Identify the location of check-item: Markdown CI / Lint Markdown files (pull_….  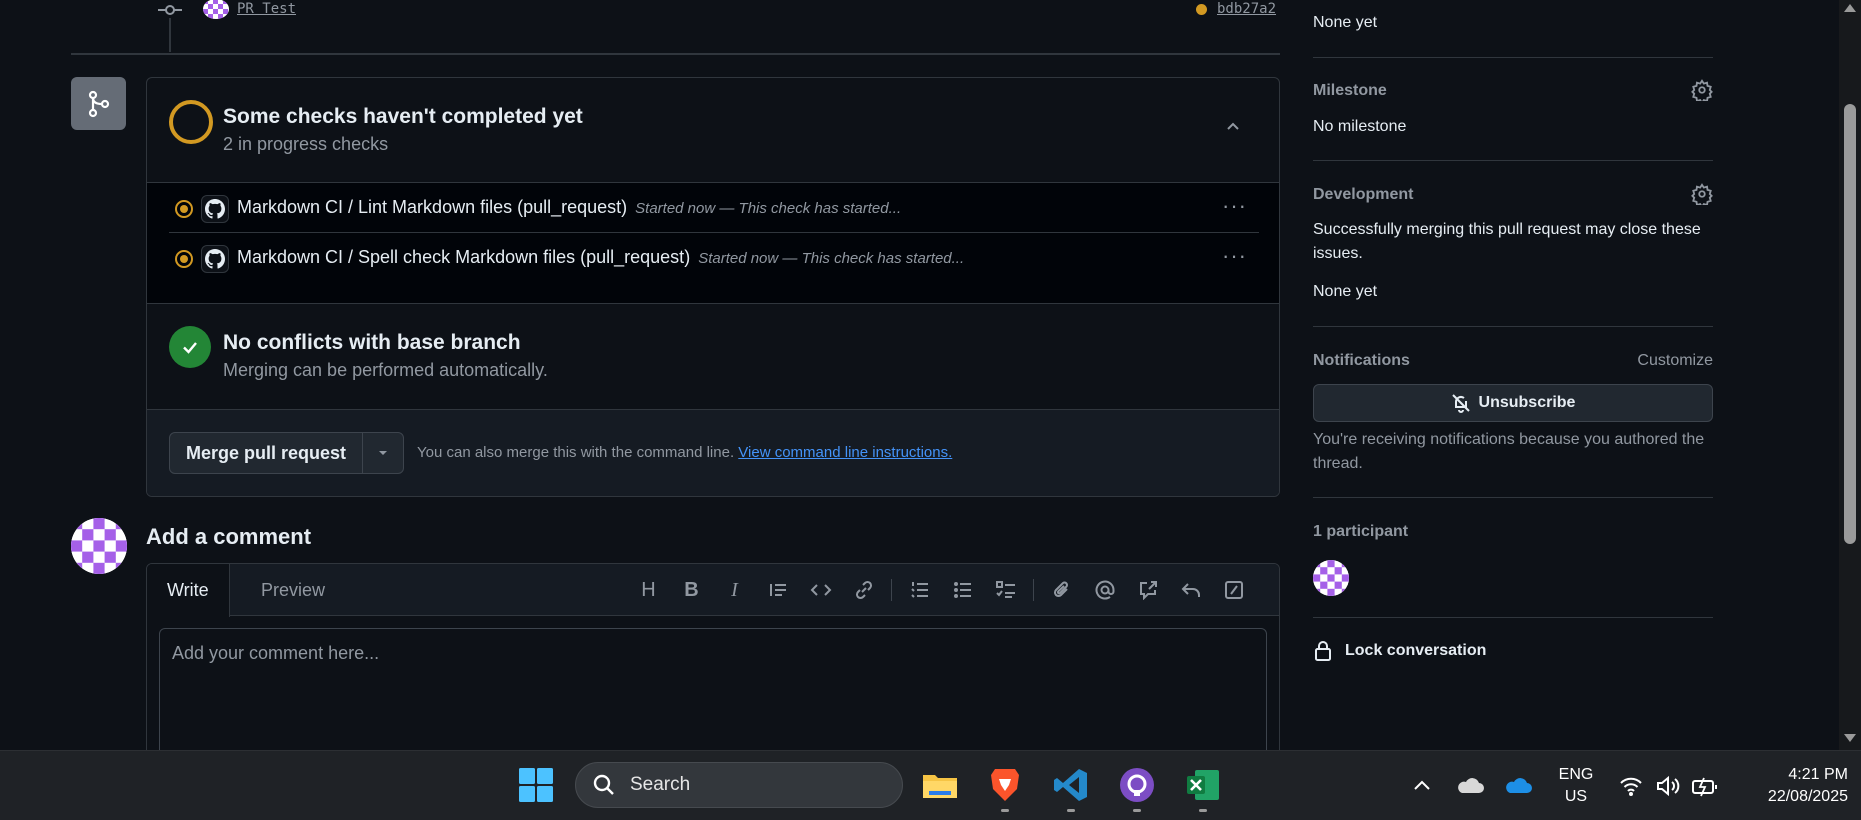
(714, 208).